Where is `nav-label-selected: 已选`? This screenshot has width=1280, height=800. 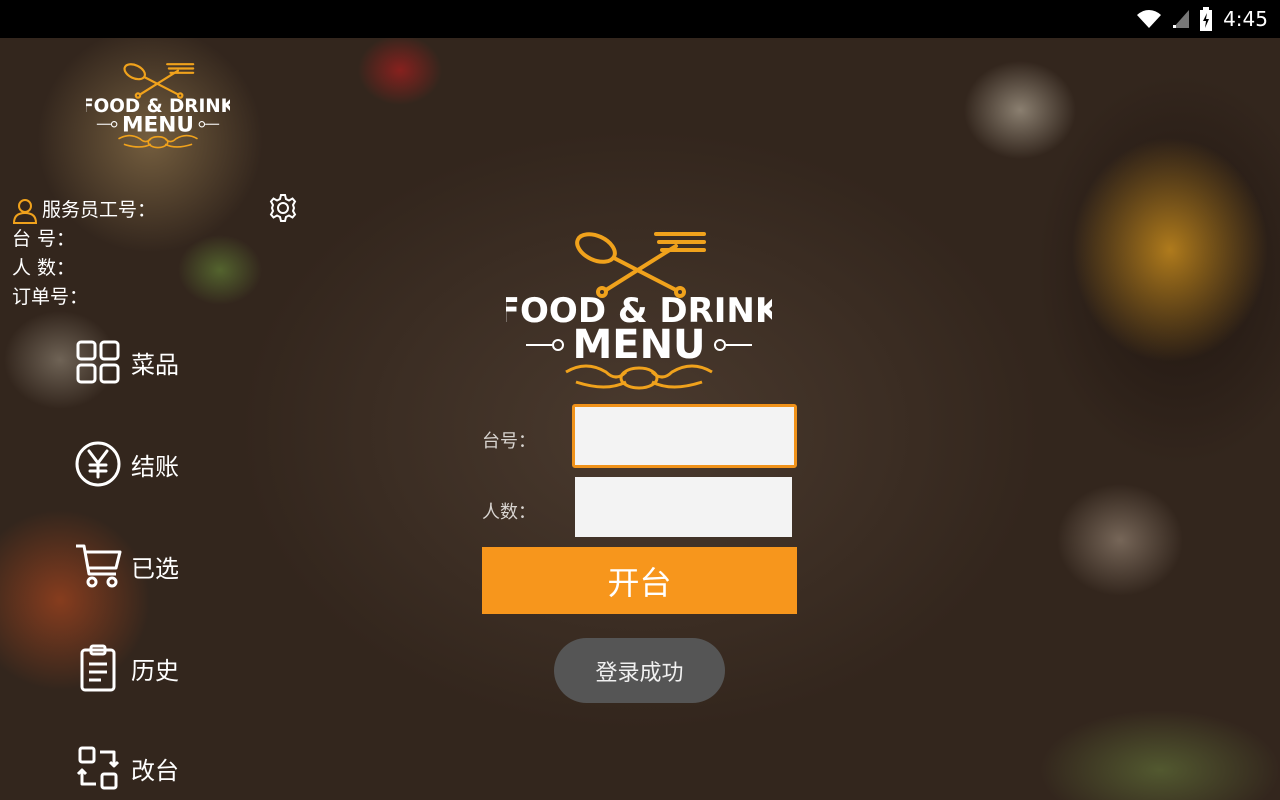
nav-label-selected: 已选 is located at coordinates (155, 568).